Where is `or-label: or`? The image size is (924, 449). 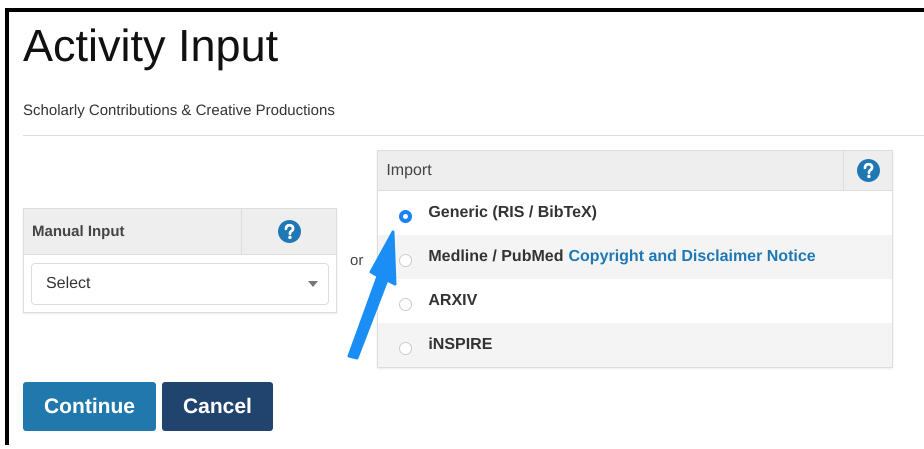
or-label: or is located at coordinates (357, 260).